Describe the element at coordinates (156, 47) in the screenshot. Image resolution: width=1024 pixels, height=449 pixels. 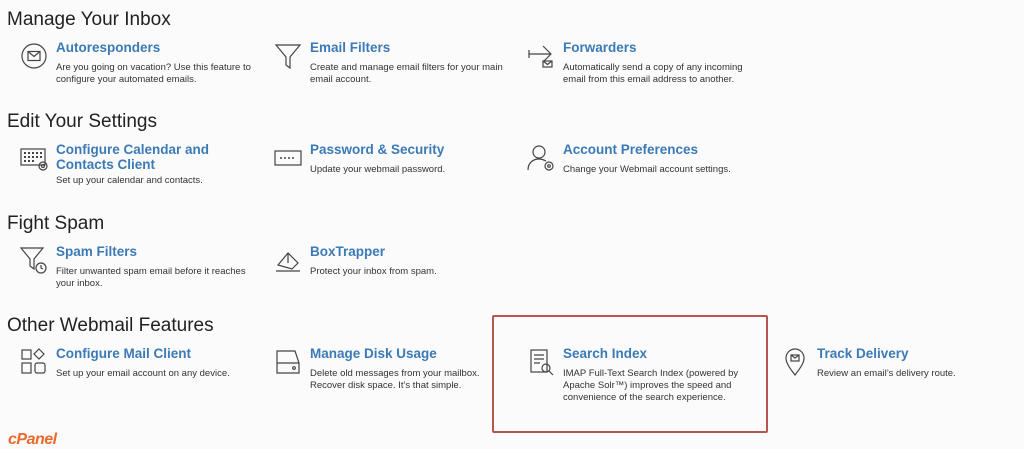
I see `autoresponders-link: Autoresponders` at that location.